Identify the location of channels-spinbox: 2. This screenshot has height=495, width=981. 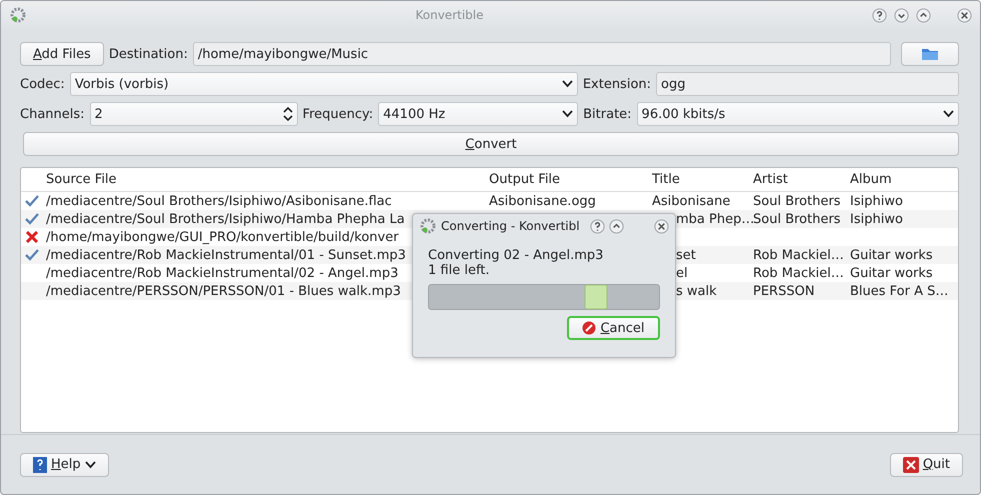
(194, 114).